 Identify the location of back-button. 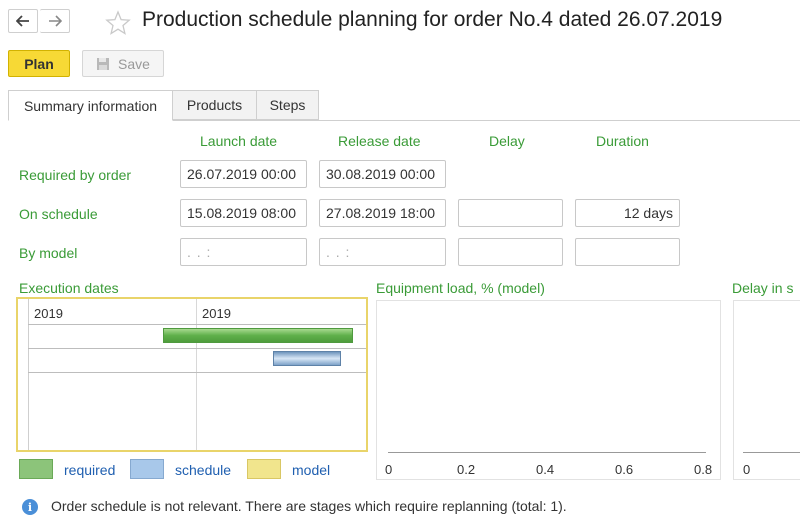
(23, 21).